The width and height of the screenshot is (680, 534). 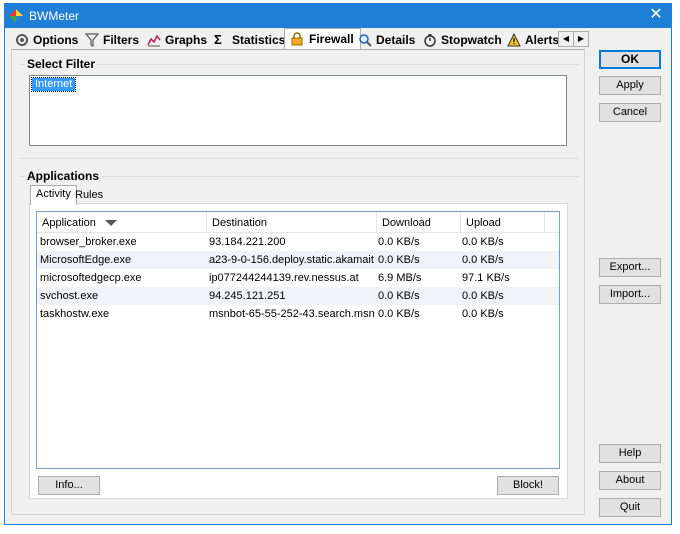 What do you see at coordinates (430, 40) in the screenshot?
I see `stopwatch-icon` at bounding box center [430, 40].